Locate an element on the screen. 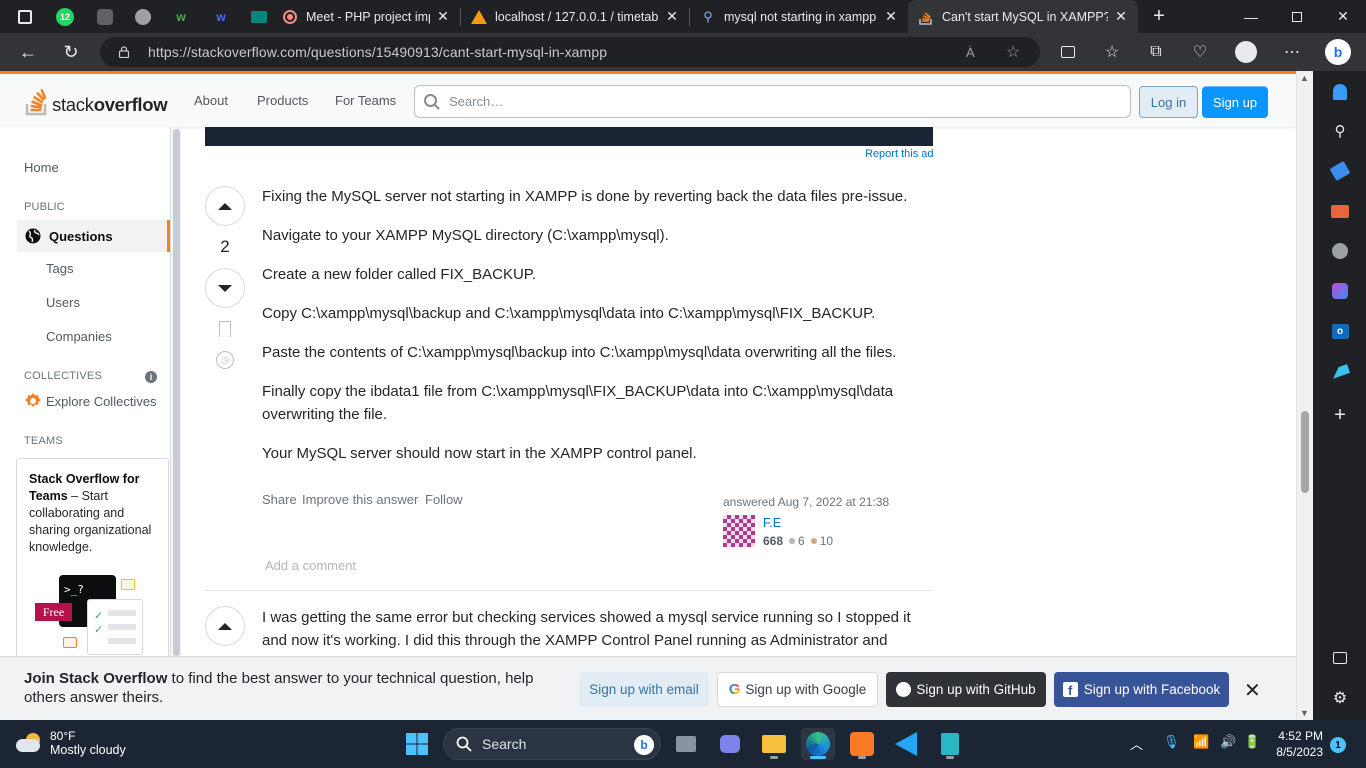 Image resolution: width=1366 pixels, height=768 pixels. bookmark-icon is located at coordinates (225, 329).